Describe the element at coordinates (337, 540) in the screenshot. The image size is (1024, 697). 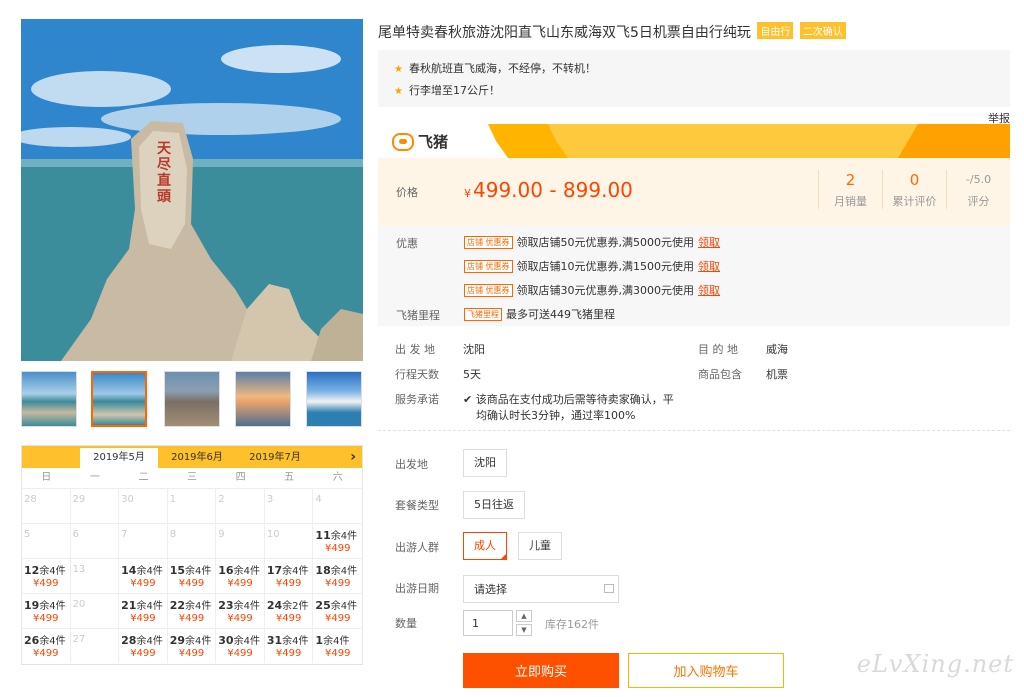
I see `calendar-day-cell: 11余4件 ¥499` at that location.